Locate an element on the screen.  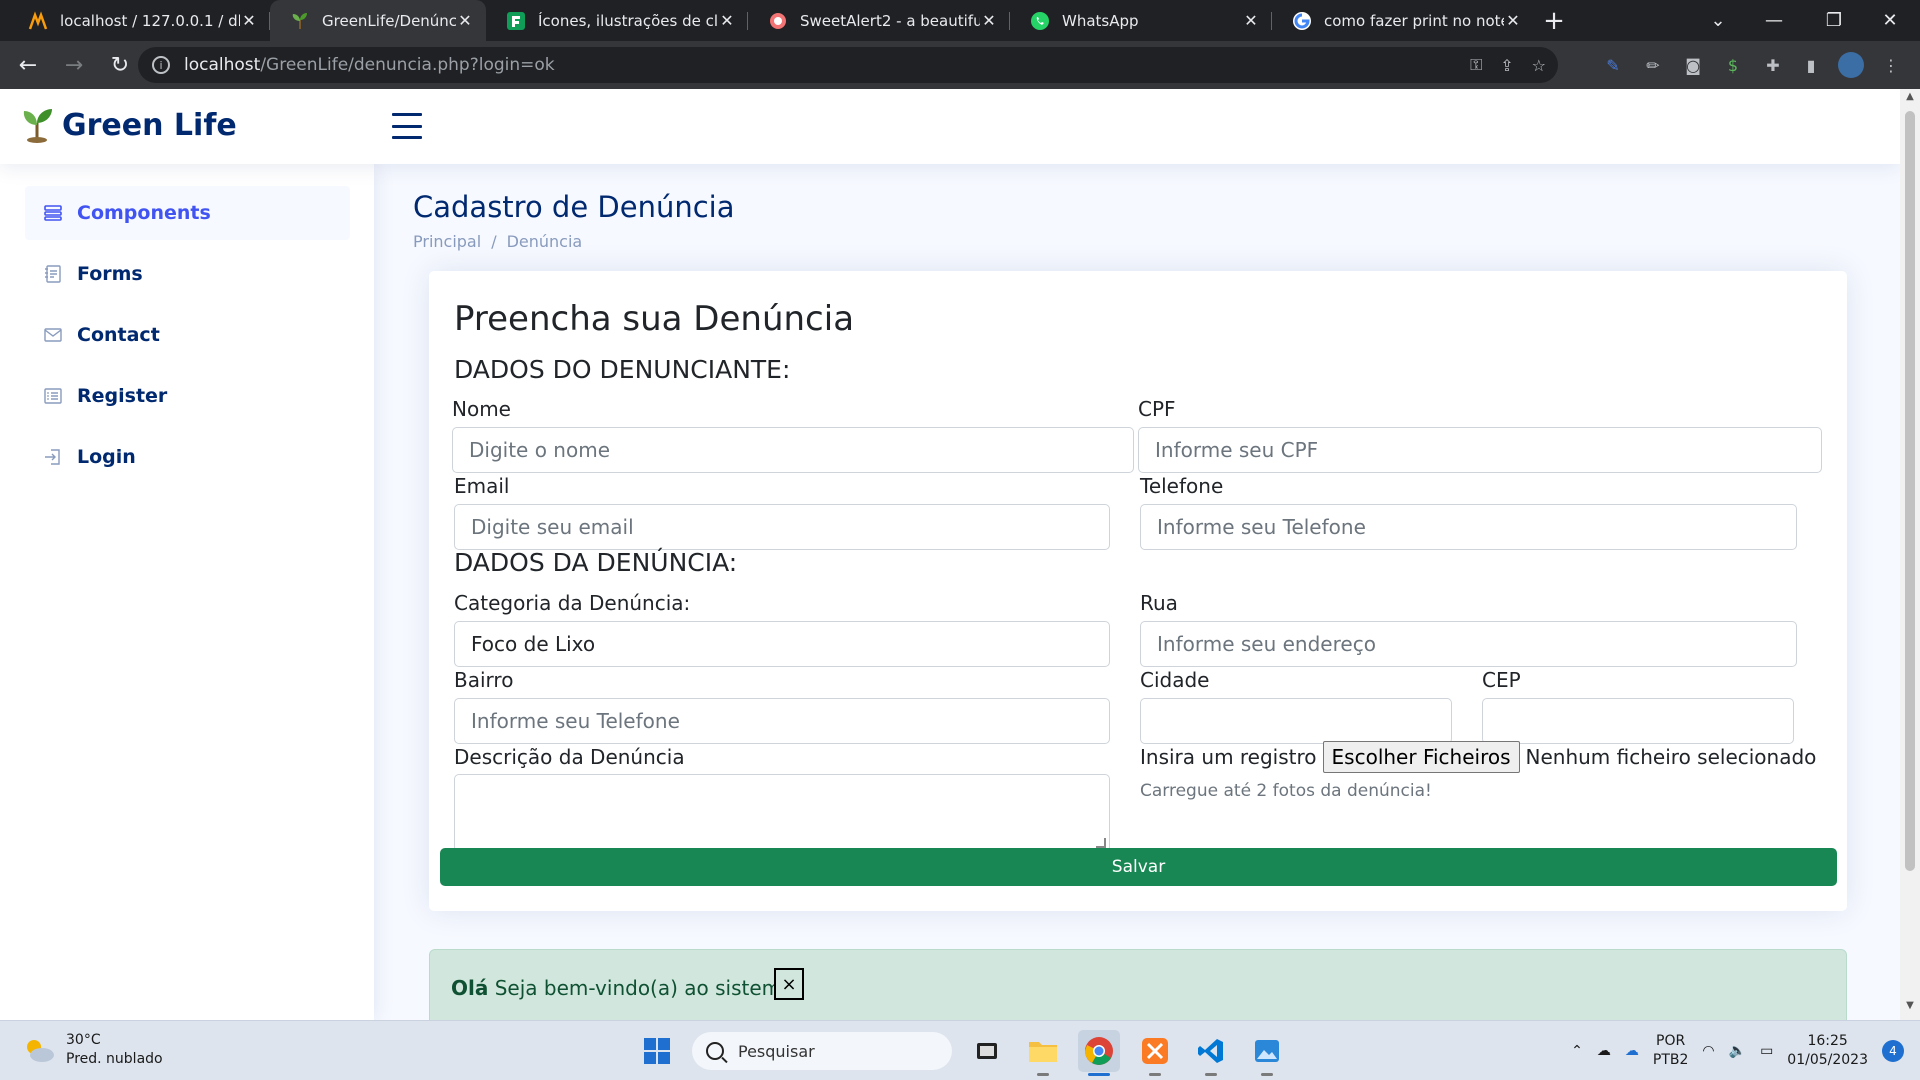
tab-title: WhatsApp is located at coordinates (1100, 20).